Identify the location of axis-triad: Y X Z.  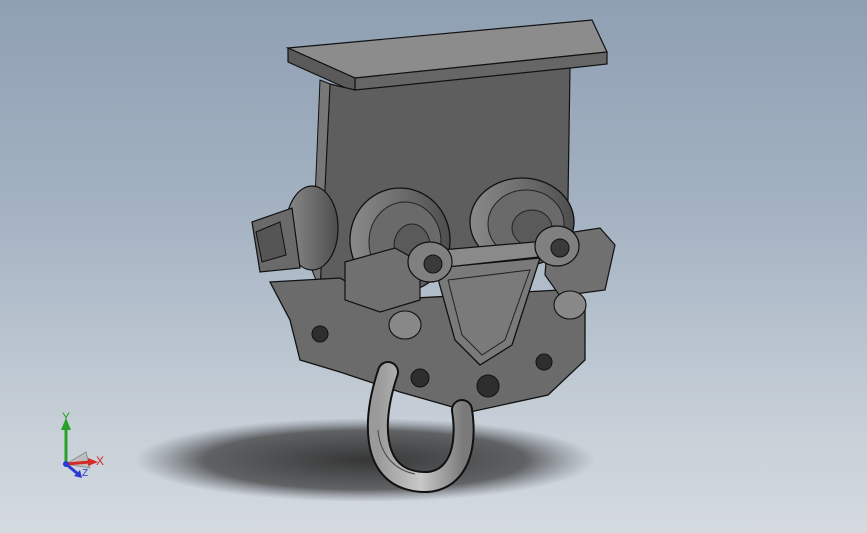
(80, 448).